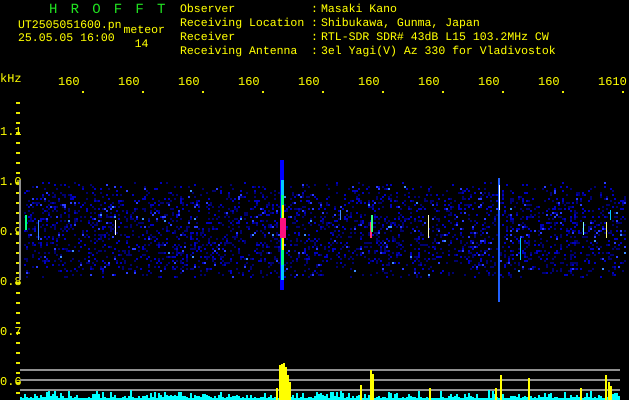  Describe the element at coordinates (359, 11) in the screenshot. I see `info-value: Masaki Kano` at that location.